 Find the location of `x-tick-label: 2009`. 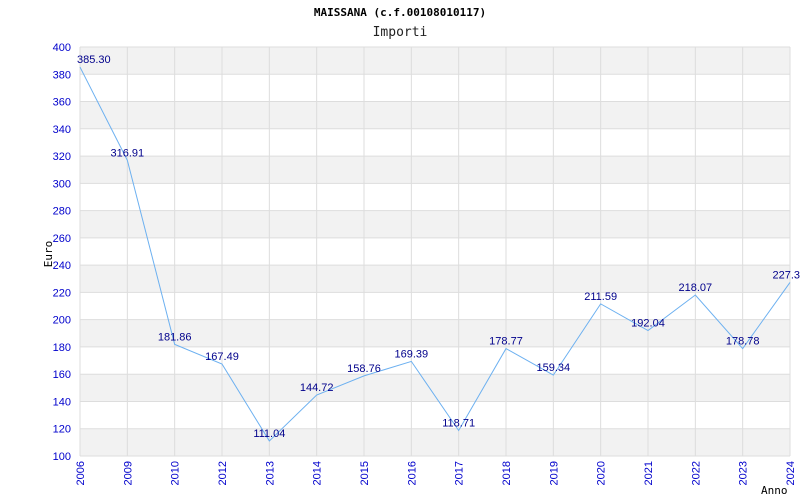

x-tick-label: 2009 is located at coordinates (128, 473).